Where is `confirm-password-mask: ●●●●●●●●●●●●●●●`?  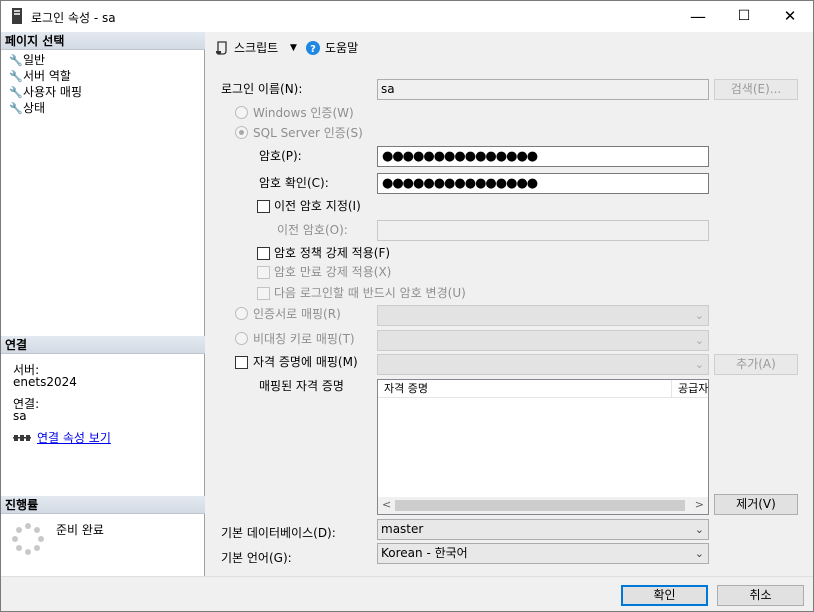
confirm-password-mask: ●●●●●●●●●●●●●●● is located at coordinates (459, 183).